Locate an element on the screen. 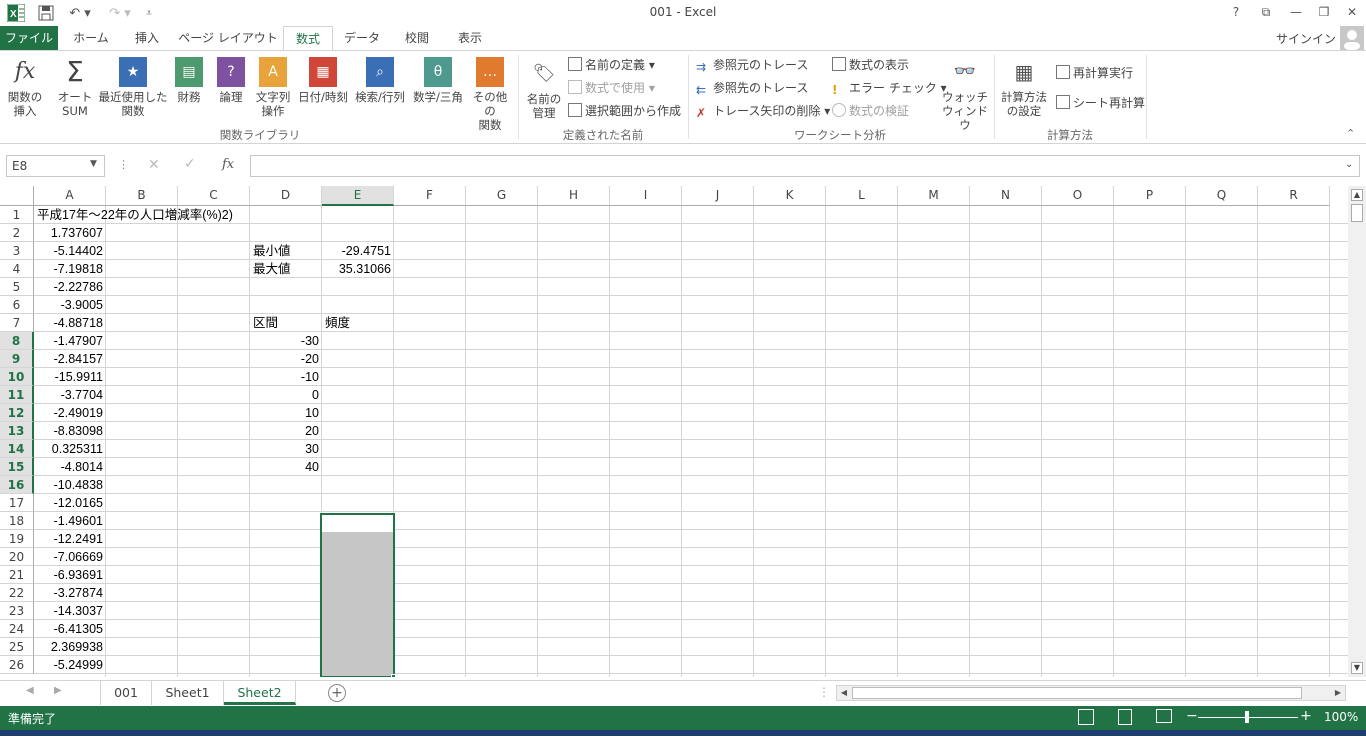 The image size is (1366, 736). vertical-scrollbar: ▲ ▼ is located at coordinates (1357, 431).